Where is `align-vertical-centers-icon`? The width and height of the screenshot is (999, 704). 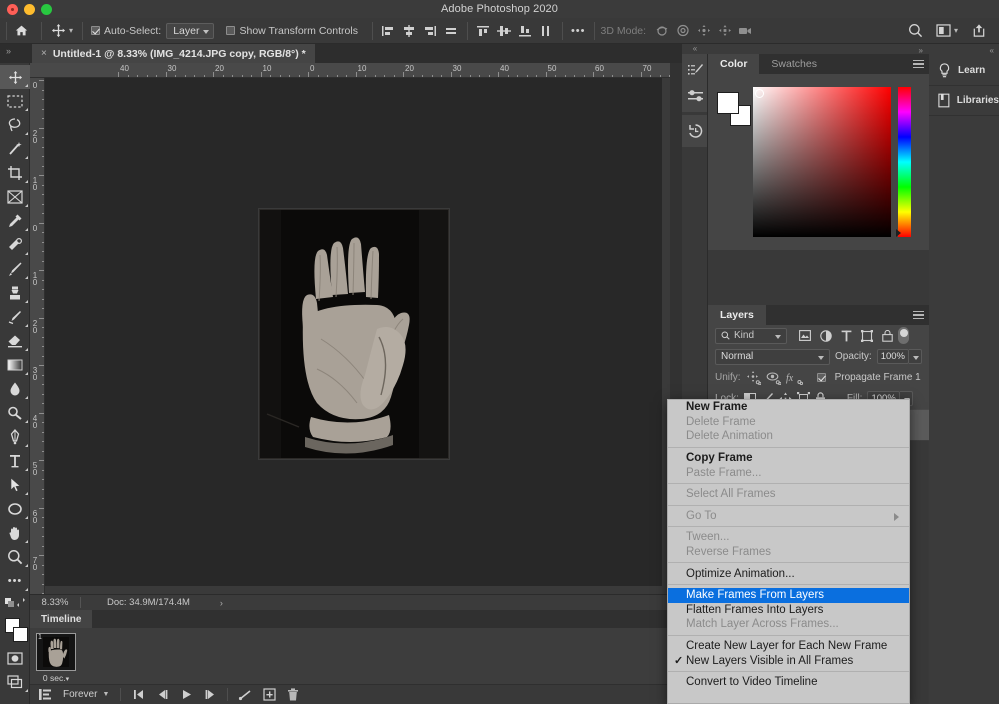
align-vertical-centers-icon is located at coordinates (504, 31).